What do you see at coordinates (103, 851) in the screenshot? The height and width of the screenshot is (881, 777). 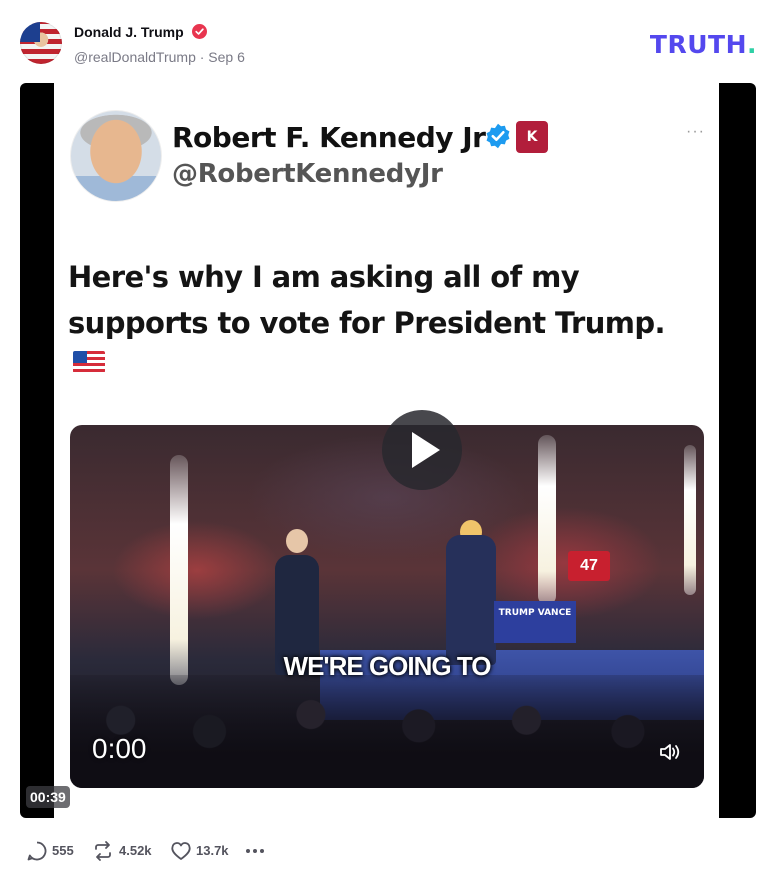 I see `retruth-icon` at bounding box center [103, 851].